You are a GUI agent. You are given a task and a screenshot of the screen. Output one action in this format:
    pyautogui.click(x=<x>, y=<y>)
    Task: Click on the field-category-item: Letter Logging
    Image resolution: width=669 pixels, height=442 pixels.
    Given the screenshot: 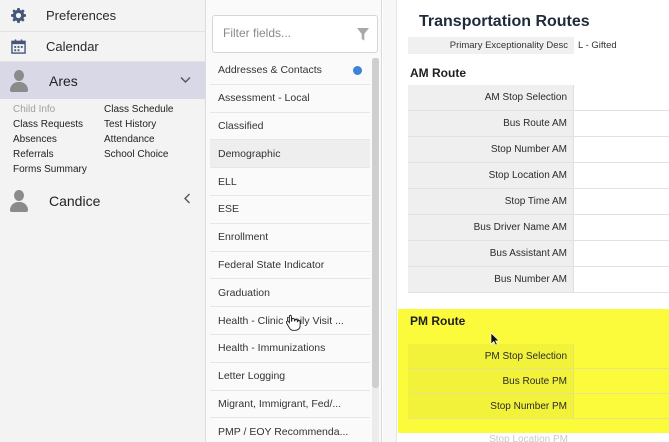 What is the action you would take?
    pyautogui.click(x=290, y=376)
    